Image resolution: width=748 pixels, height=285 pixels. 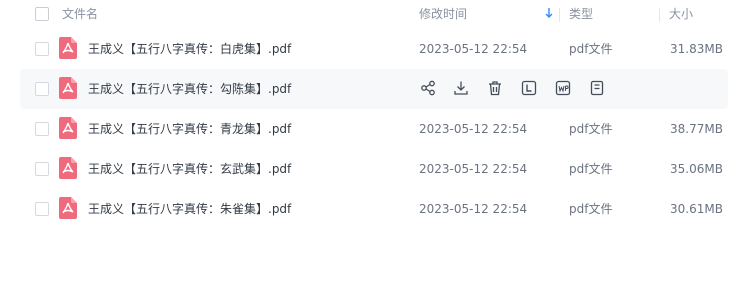 I want to click on sort-desc-icon, so click(x=549, y=13).